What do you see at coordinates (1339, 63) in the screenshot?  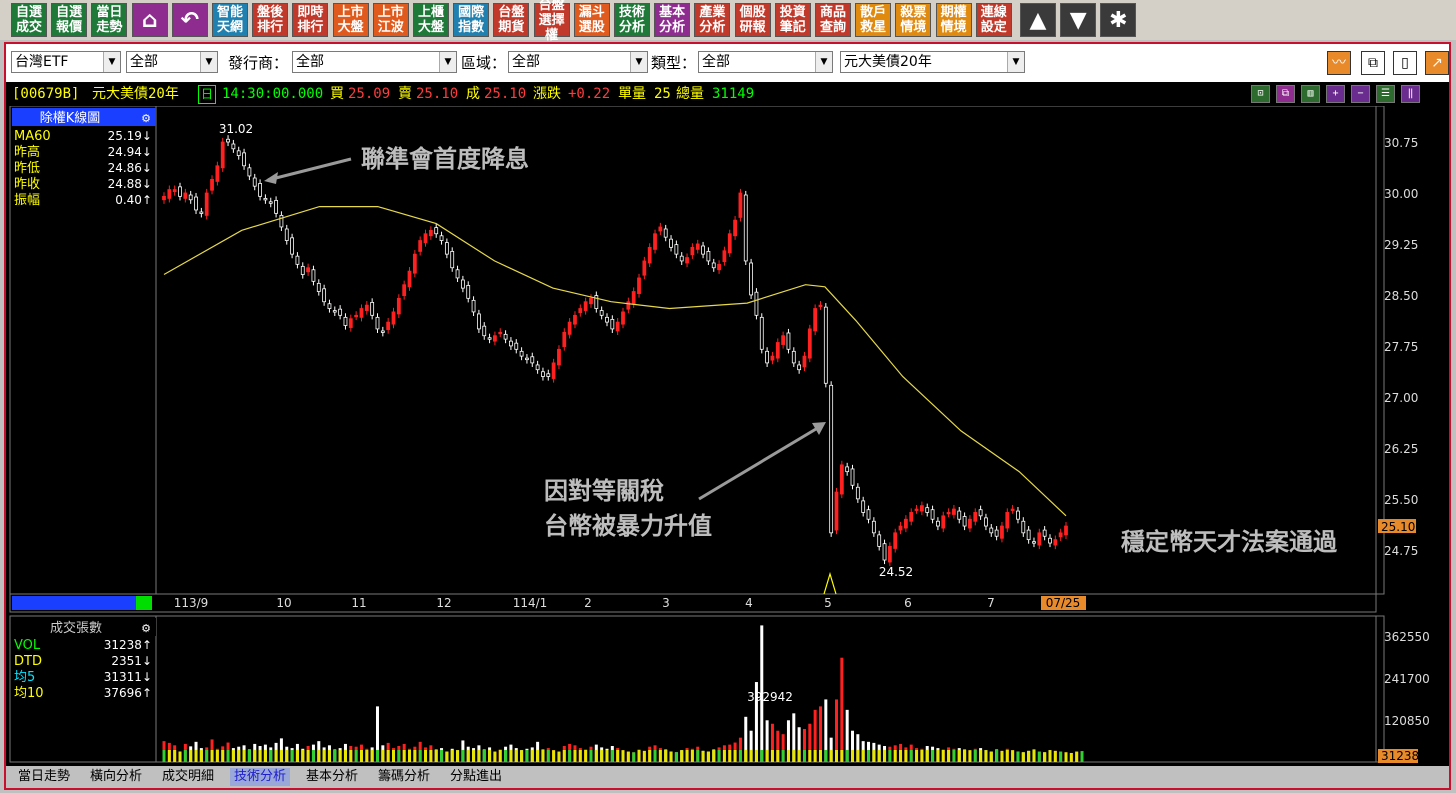 I see `chart-style-icon: 〰` at bounding box center [1339, 63].